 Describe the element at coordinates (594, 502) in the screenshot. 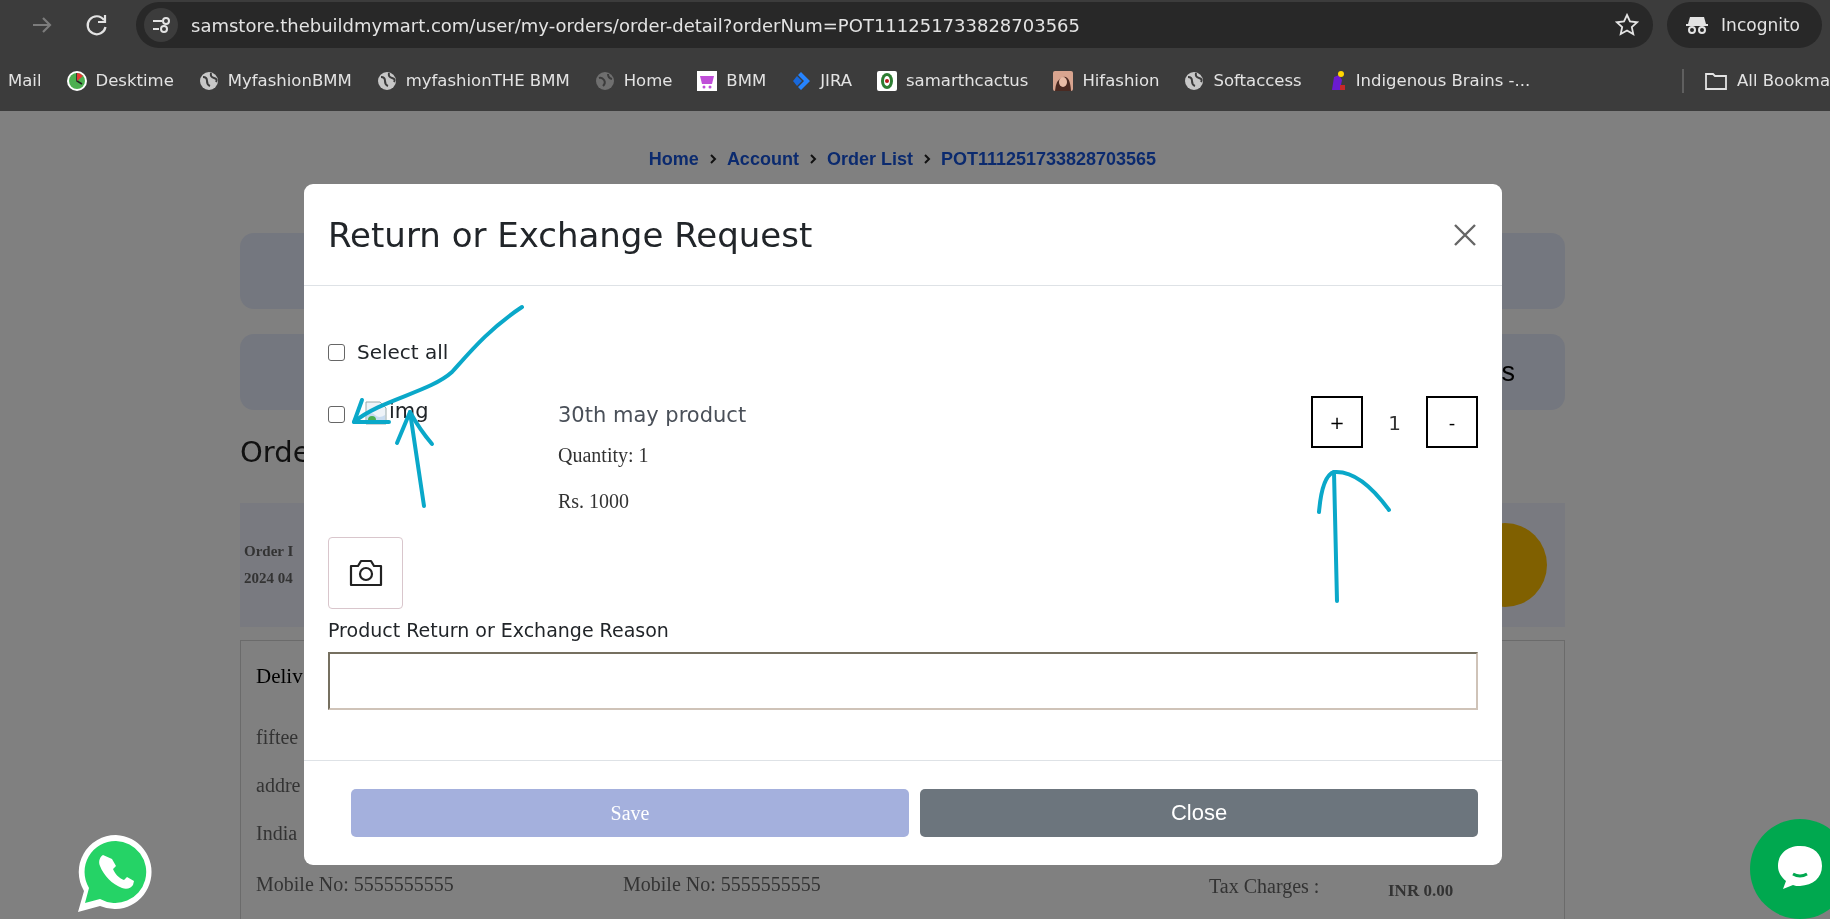

I see `product-price: Rs. 1000` at that location.